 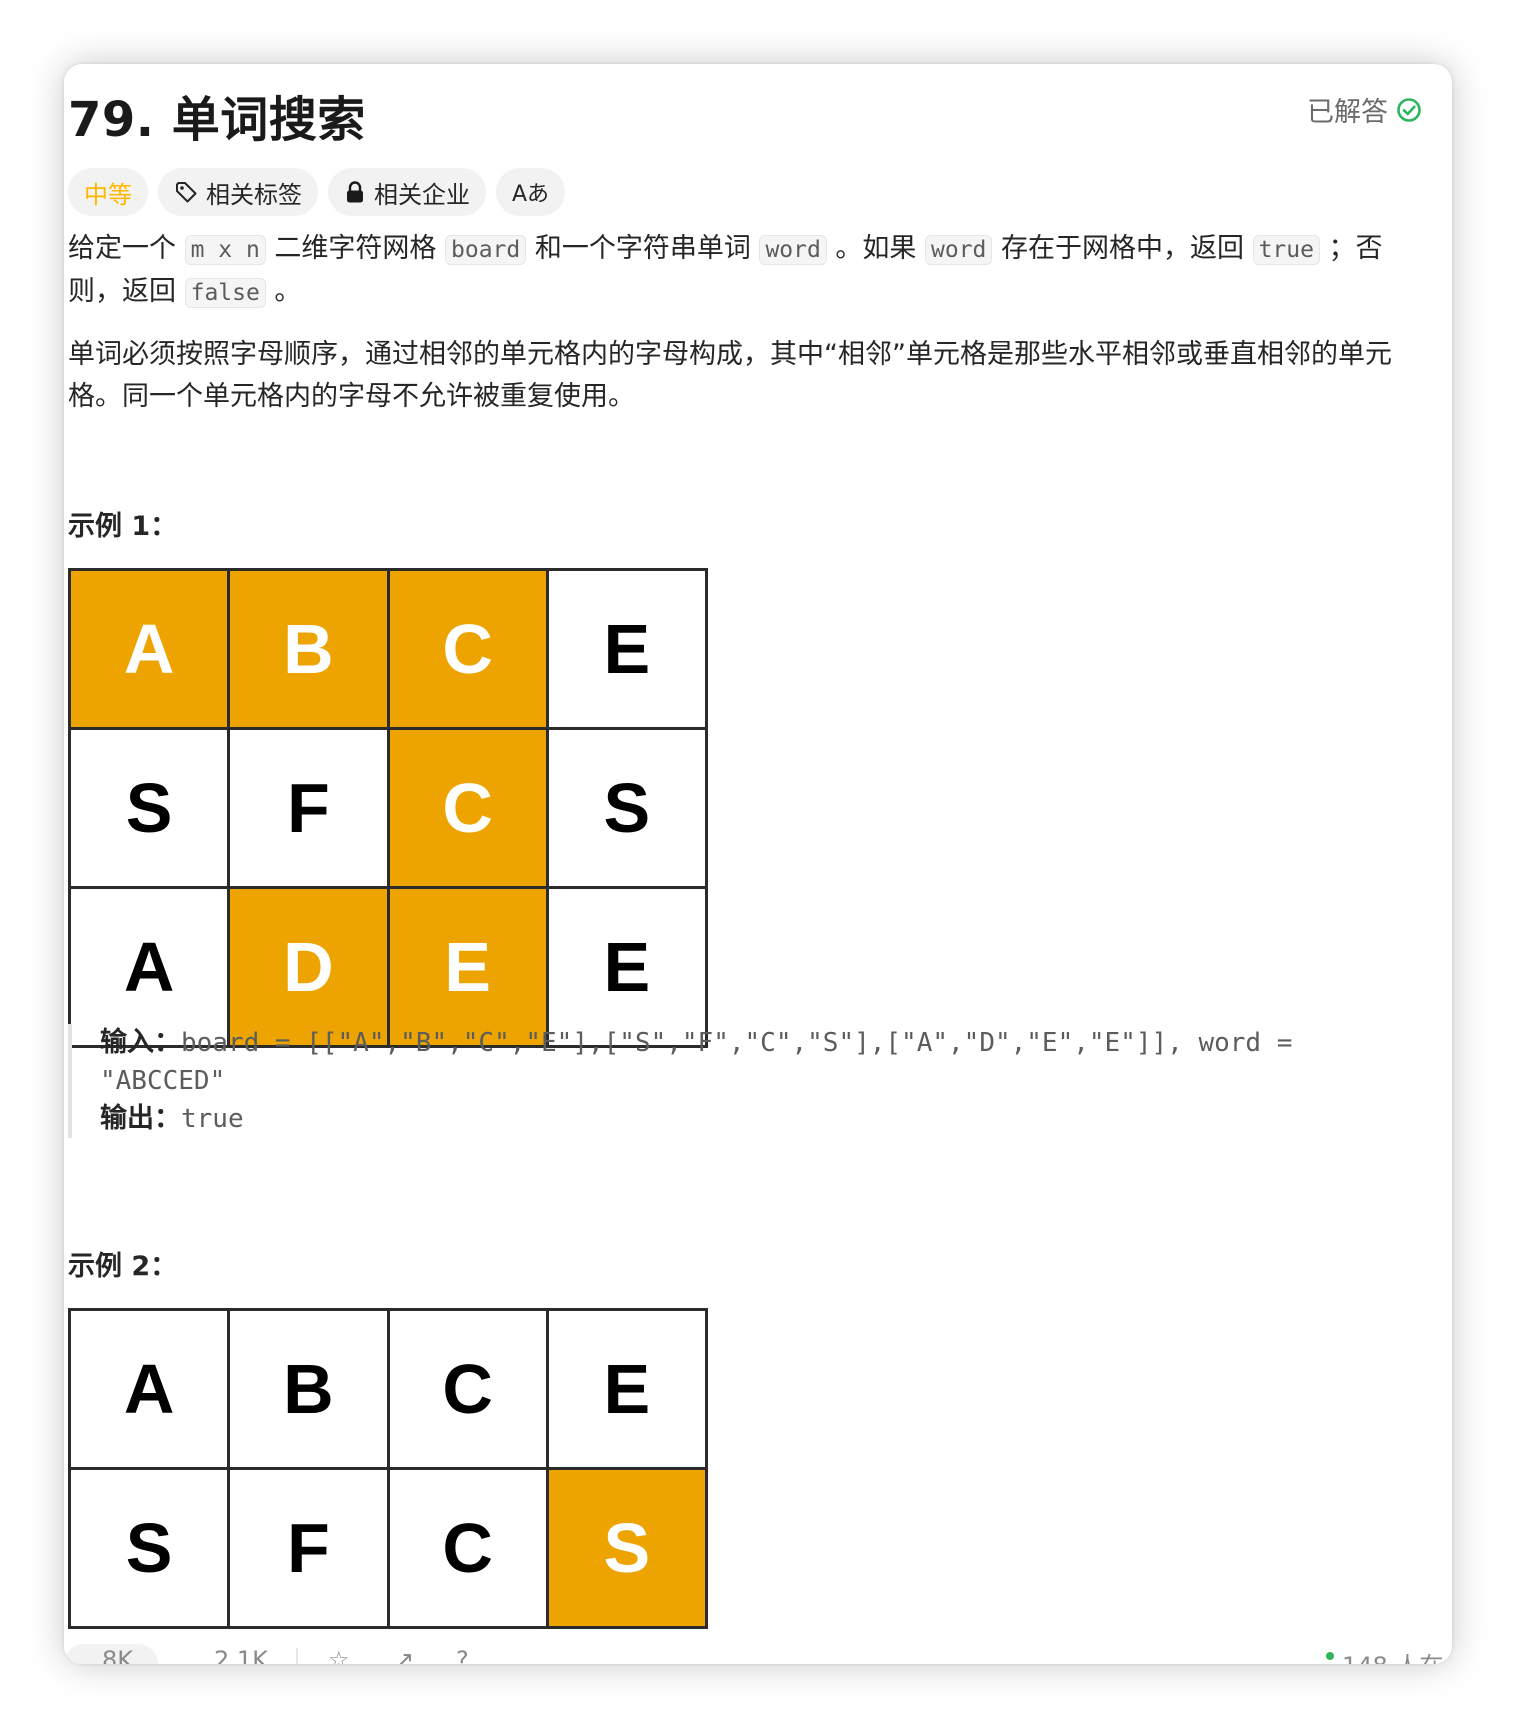 I want to click on inline-code: false, so click(x=225, y=293).